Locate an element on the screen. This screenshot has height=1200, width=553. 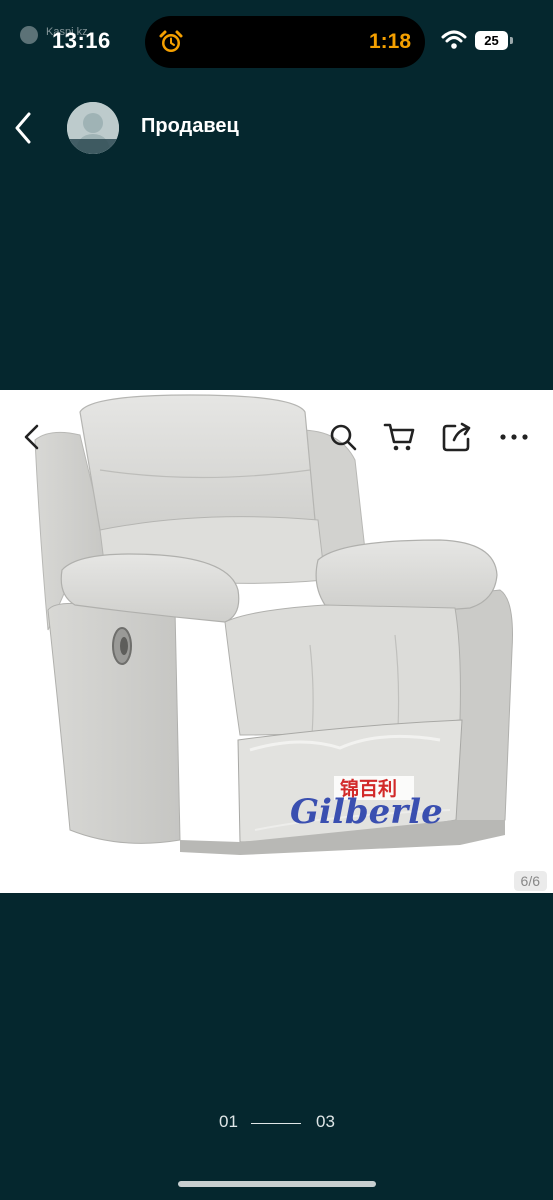
brand-label: Gilberle is located at coordinates (366, 812).